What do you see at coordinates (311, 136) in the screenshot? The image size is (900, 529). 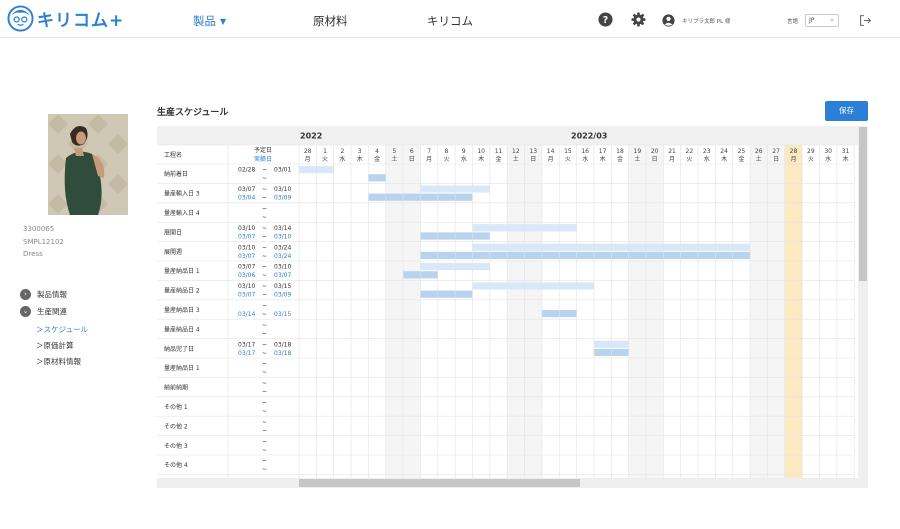 I see `year-label: 2022` at bounding box center [311, 136].